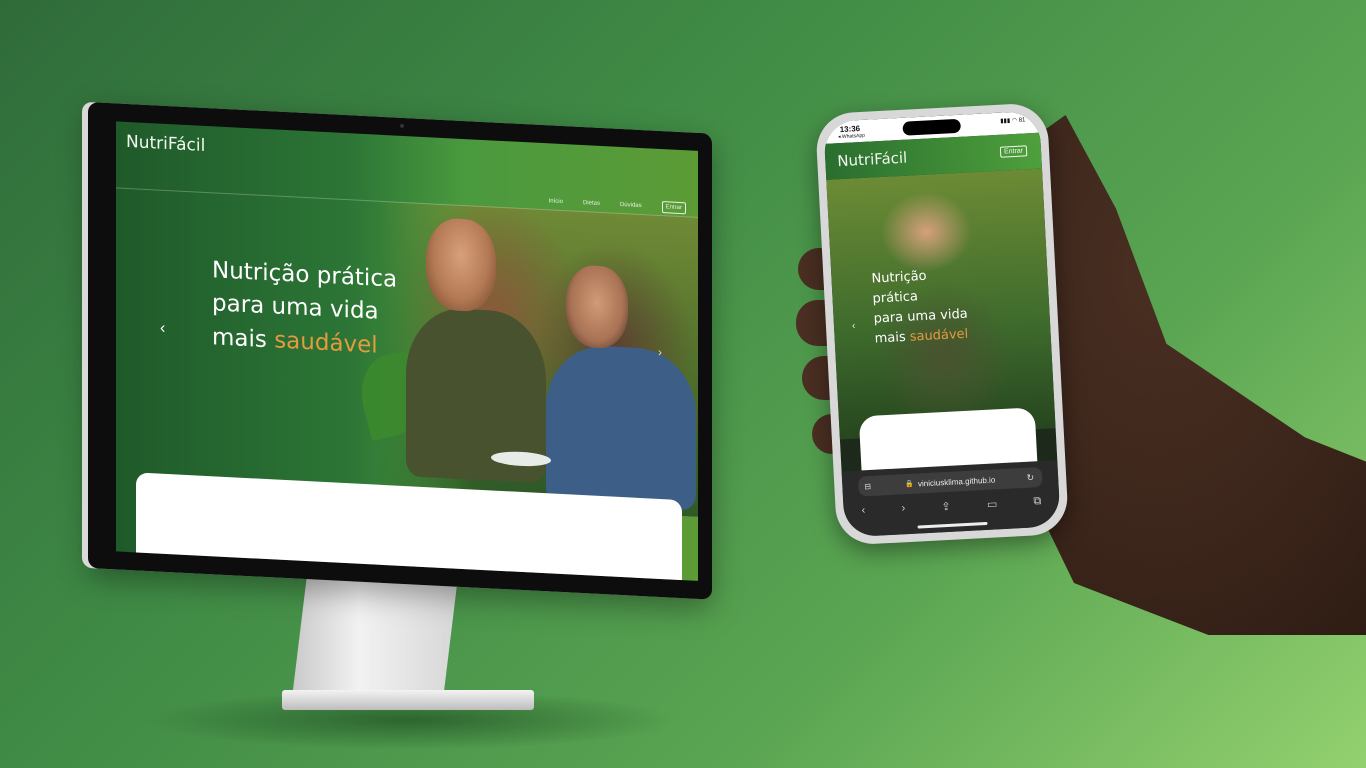 This screenshot has height=768, width=1366. I want to click on home-indicator, so click(952, 525).